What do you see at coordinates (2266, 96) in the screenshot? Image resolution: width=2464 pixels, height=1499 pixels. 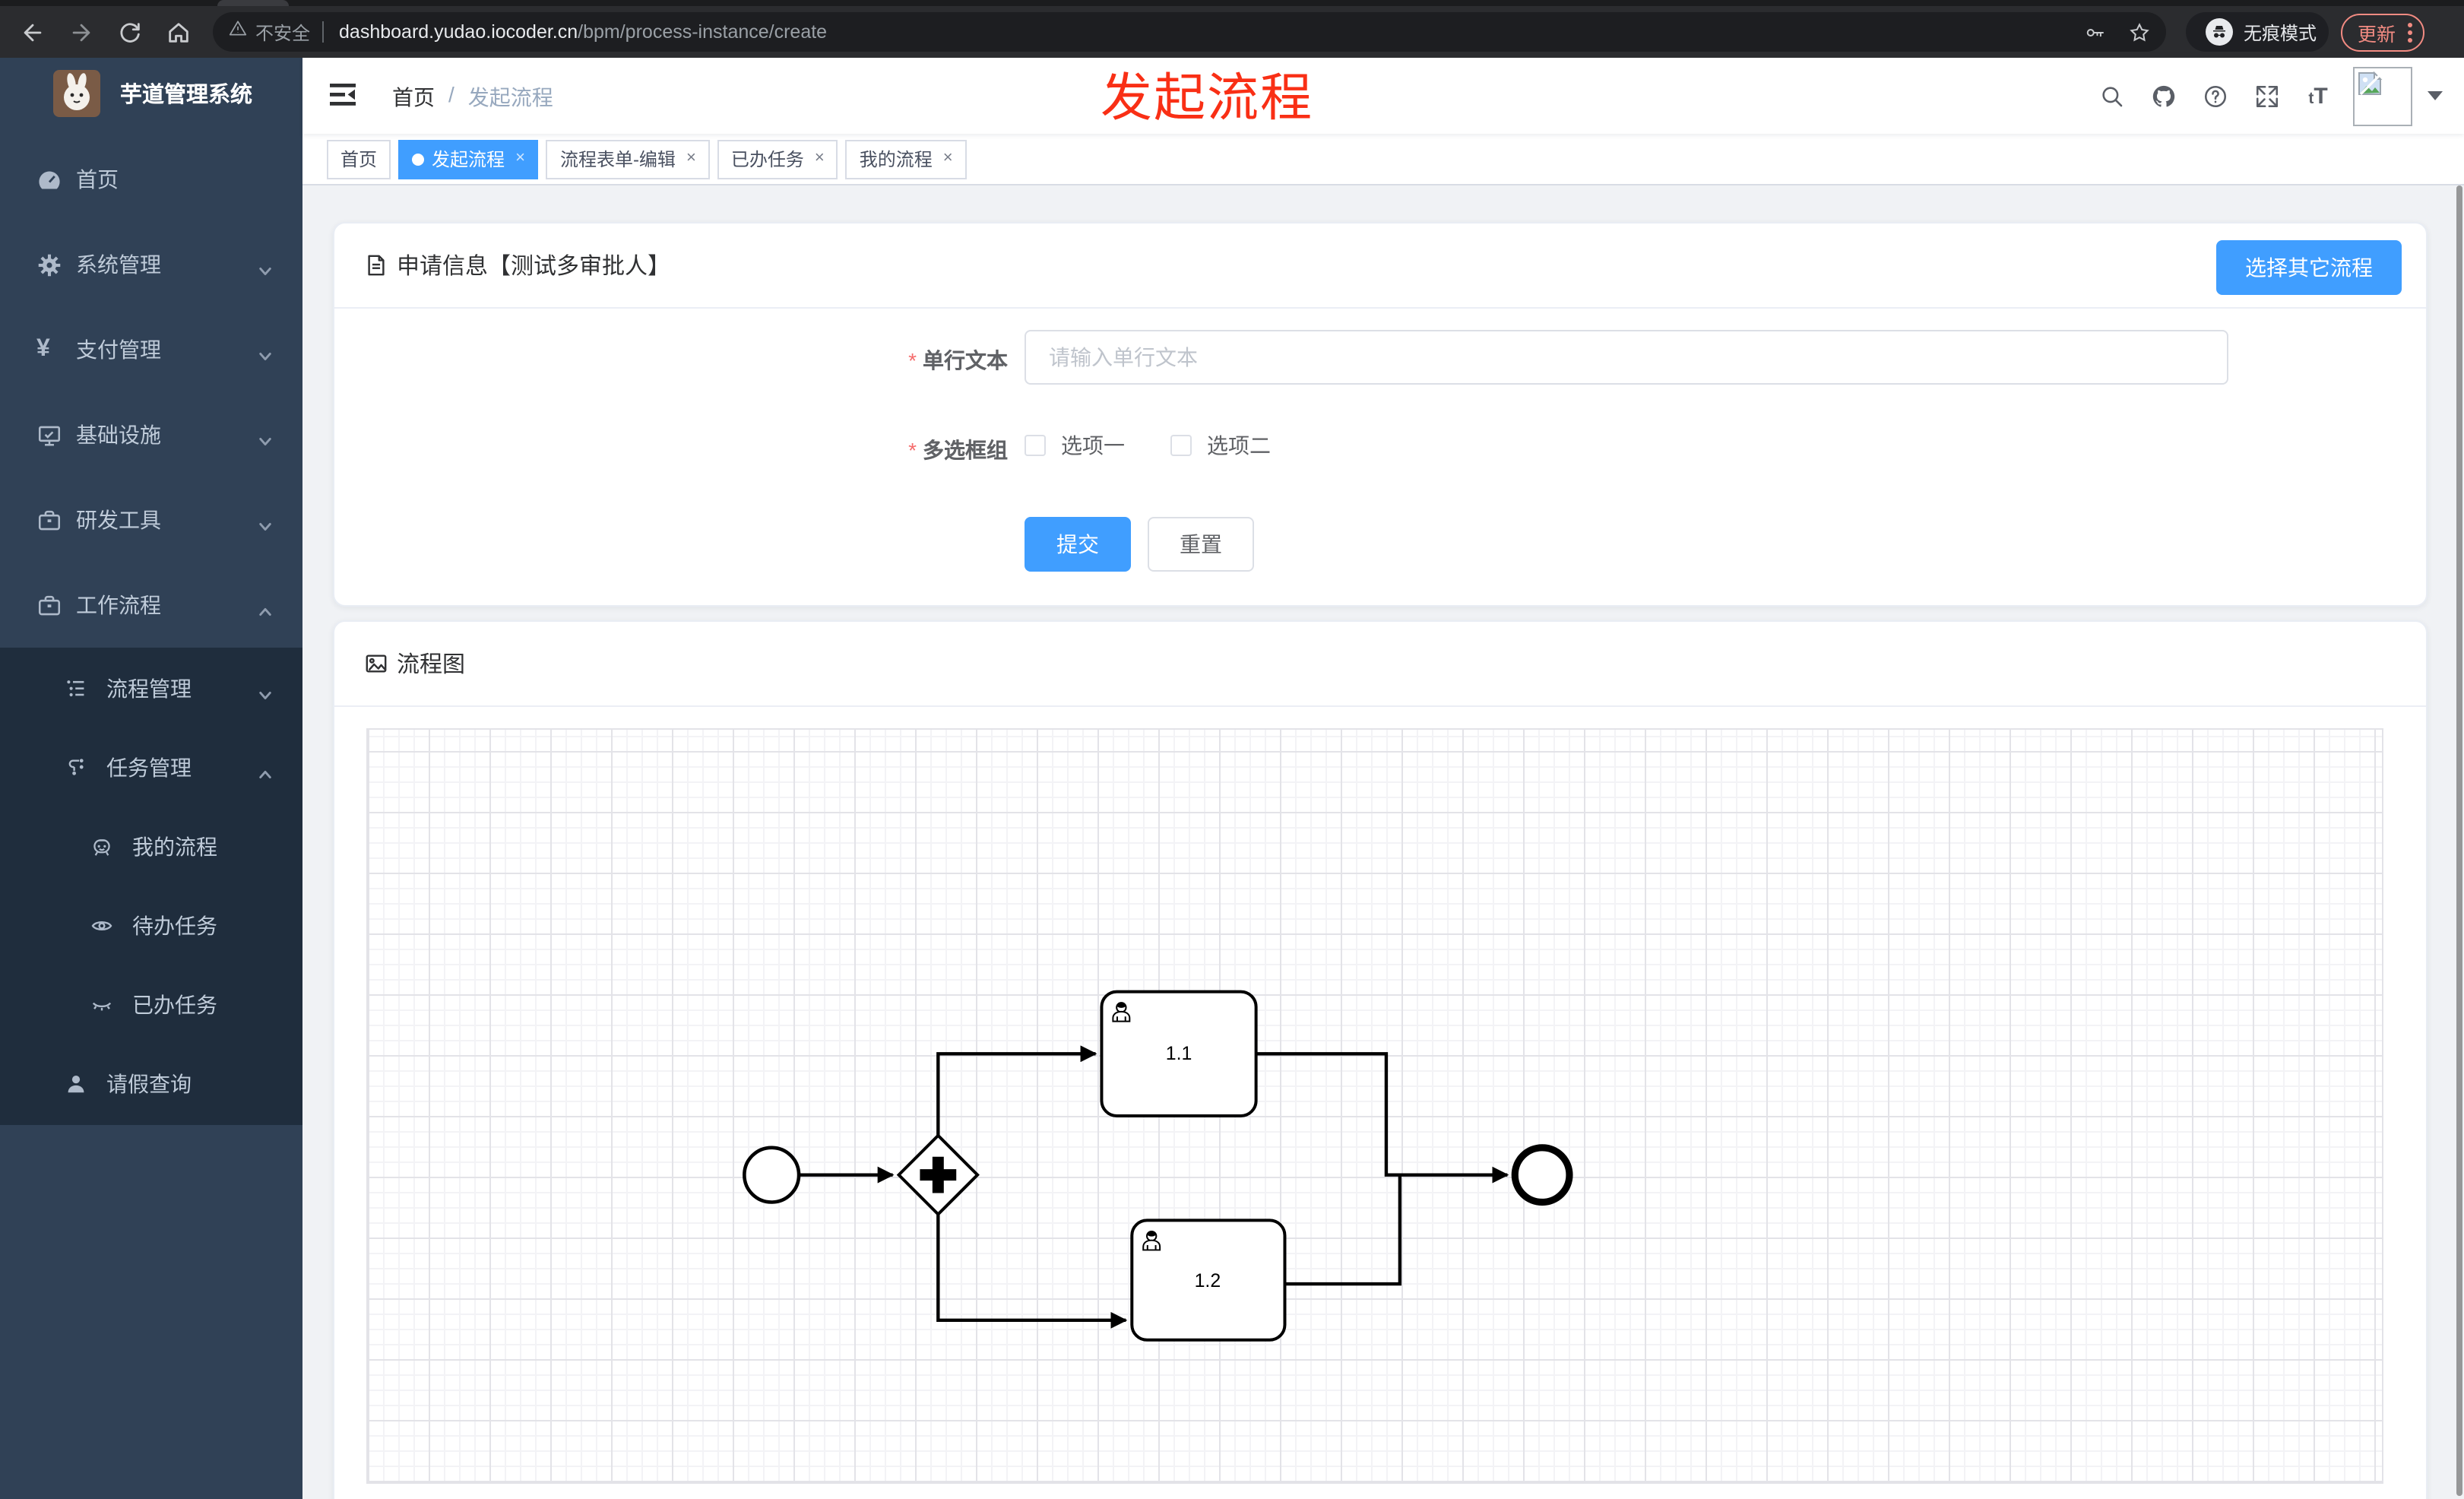 I see `fullscreen-icon` at bounding box center [2266, 96].